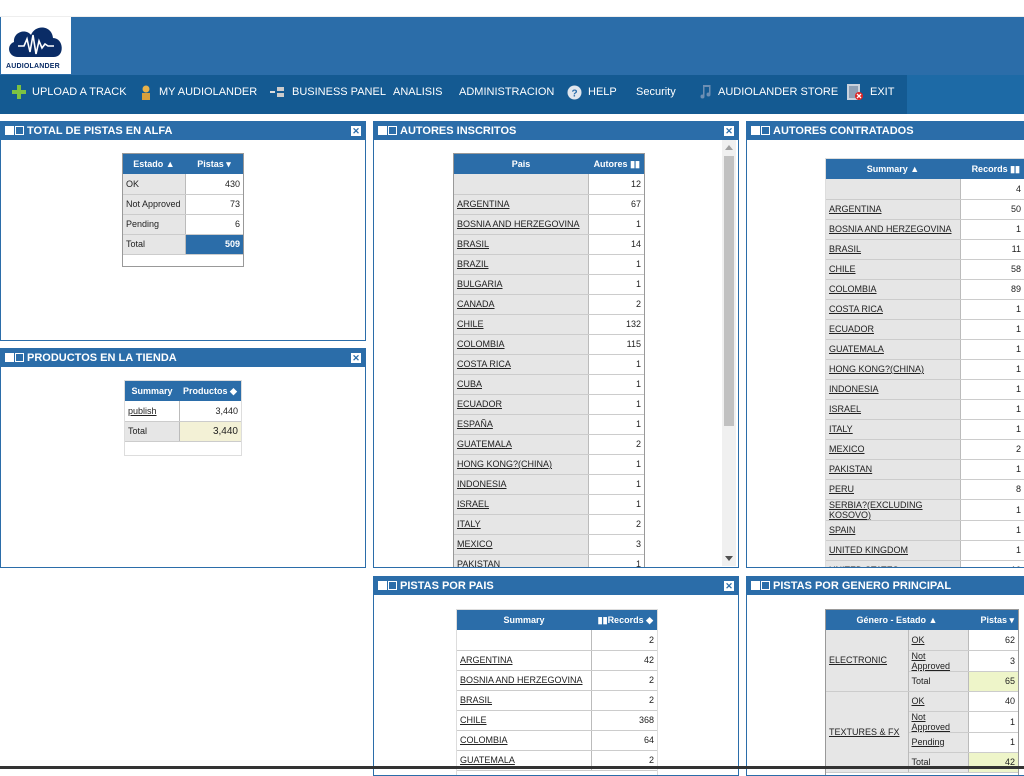  Describe the element at coordinates (469, 384) in the screenshot. I see `country-link: CUBA` at that location.